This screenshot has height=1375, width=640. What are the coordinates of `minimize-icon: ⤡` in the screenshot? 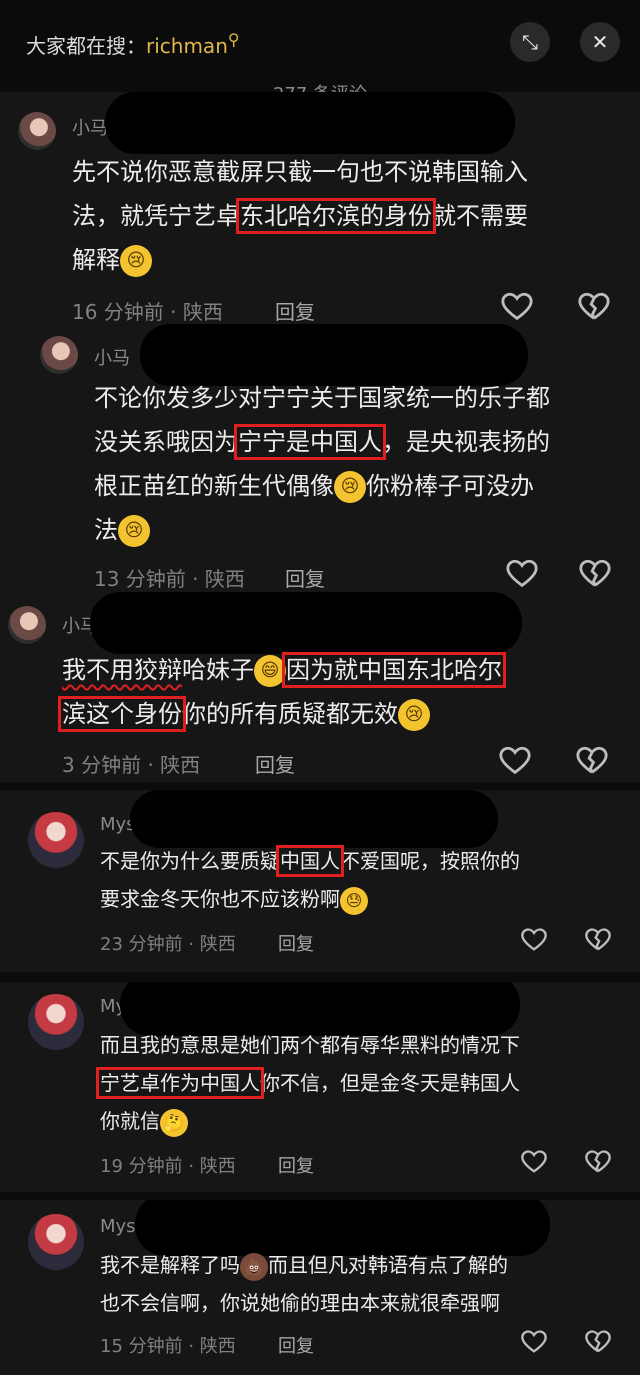 It's located at (530, 42).